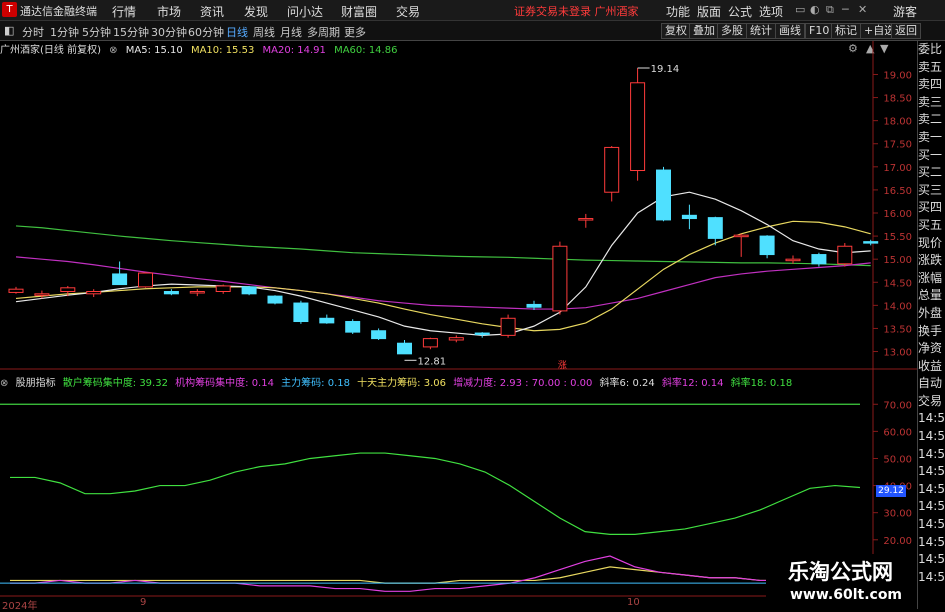 This screenshot has width=945, height=612. Describe the element at coordinates (222, 50) in the screenshot. I see `ma10-label: MA10: 15.53` at that location.